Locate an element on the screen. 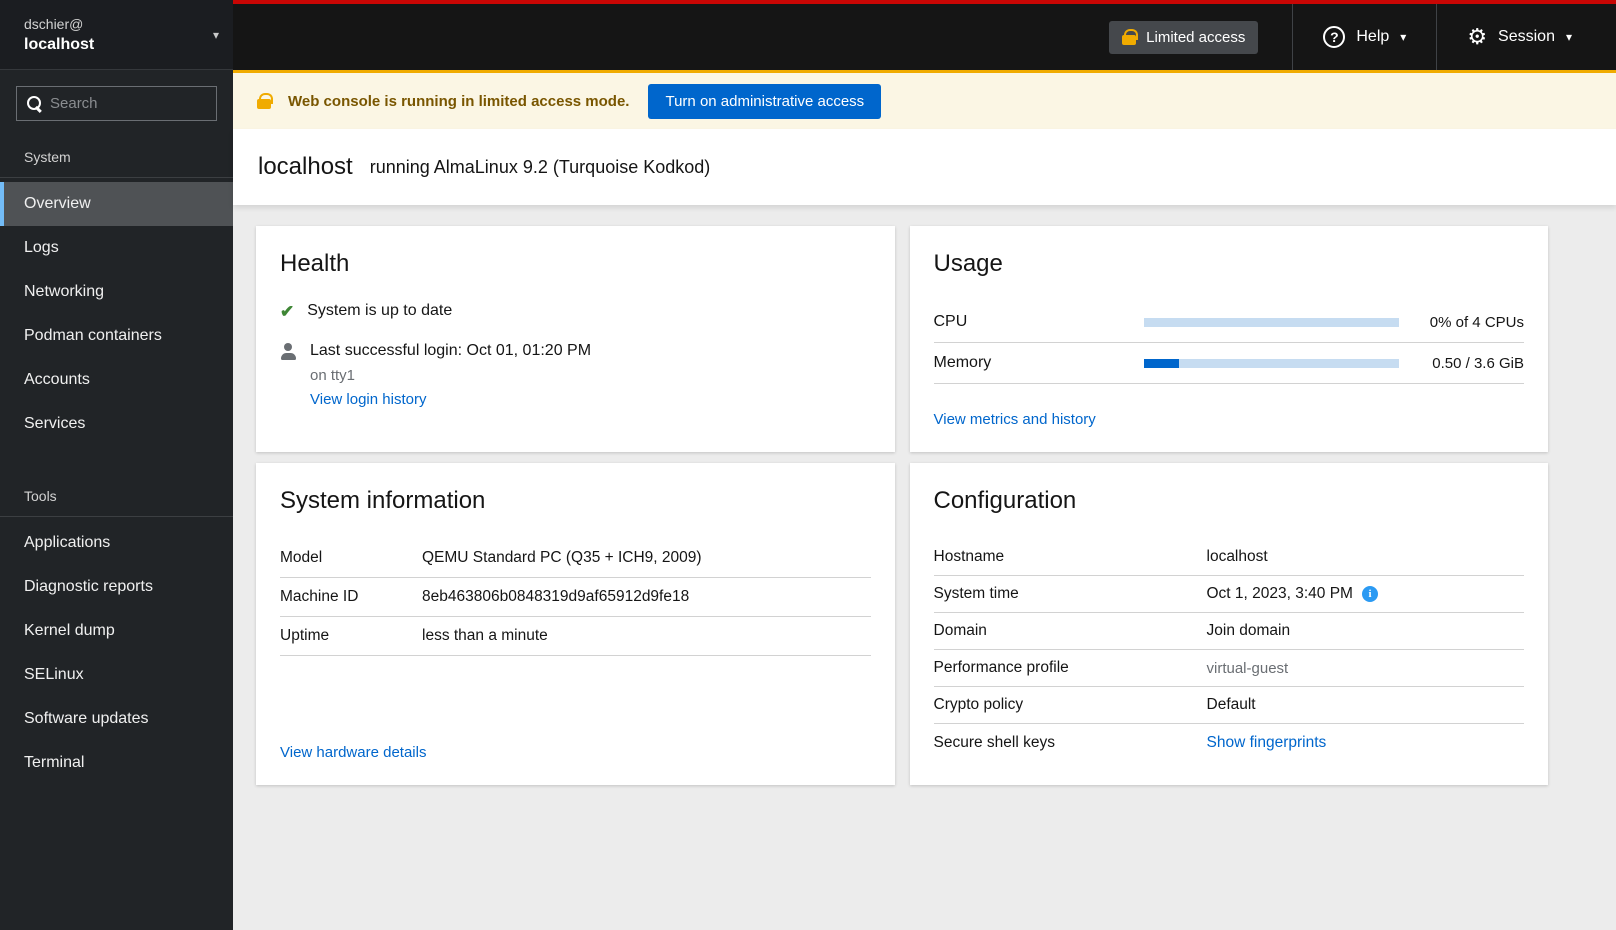 This screenshot has width=1616, height=930. host-name: localhost is located at coordinates (59, 44).